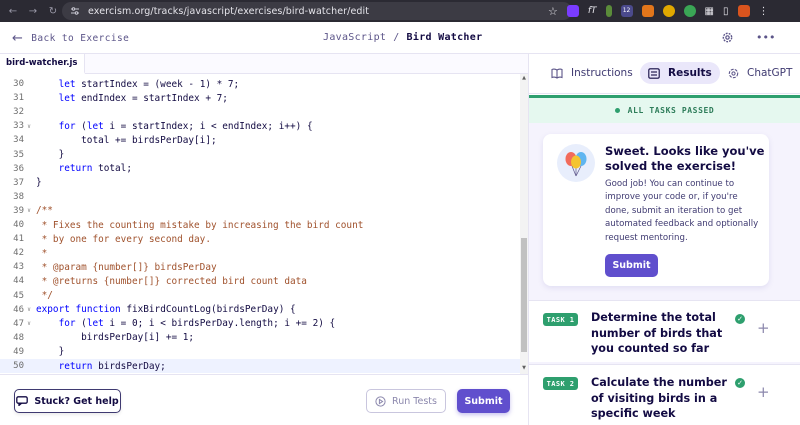  What do you see at coordinates (658, 11) in the screenshot?
I see `extensions-row: ☆ fT 12 ▦ ▯ ⋮` at bounding box center [658, 11].